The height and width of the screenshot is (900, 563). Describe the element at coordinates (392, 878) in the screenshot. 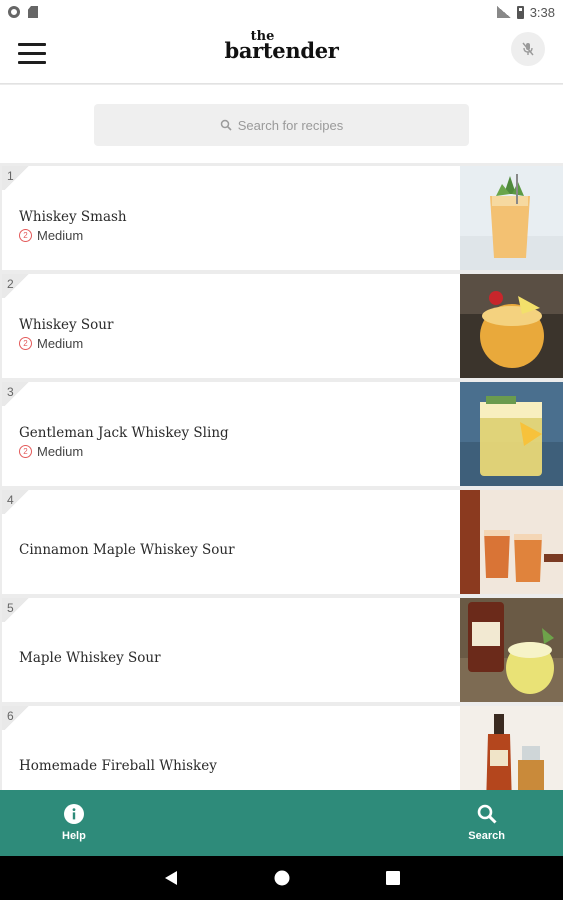

I see `recents-icon` at that location.